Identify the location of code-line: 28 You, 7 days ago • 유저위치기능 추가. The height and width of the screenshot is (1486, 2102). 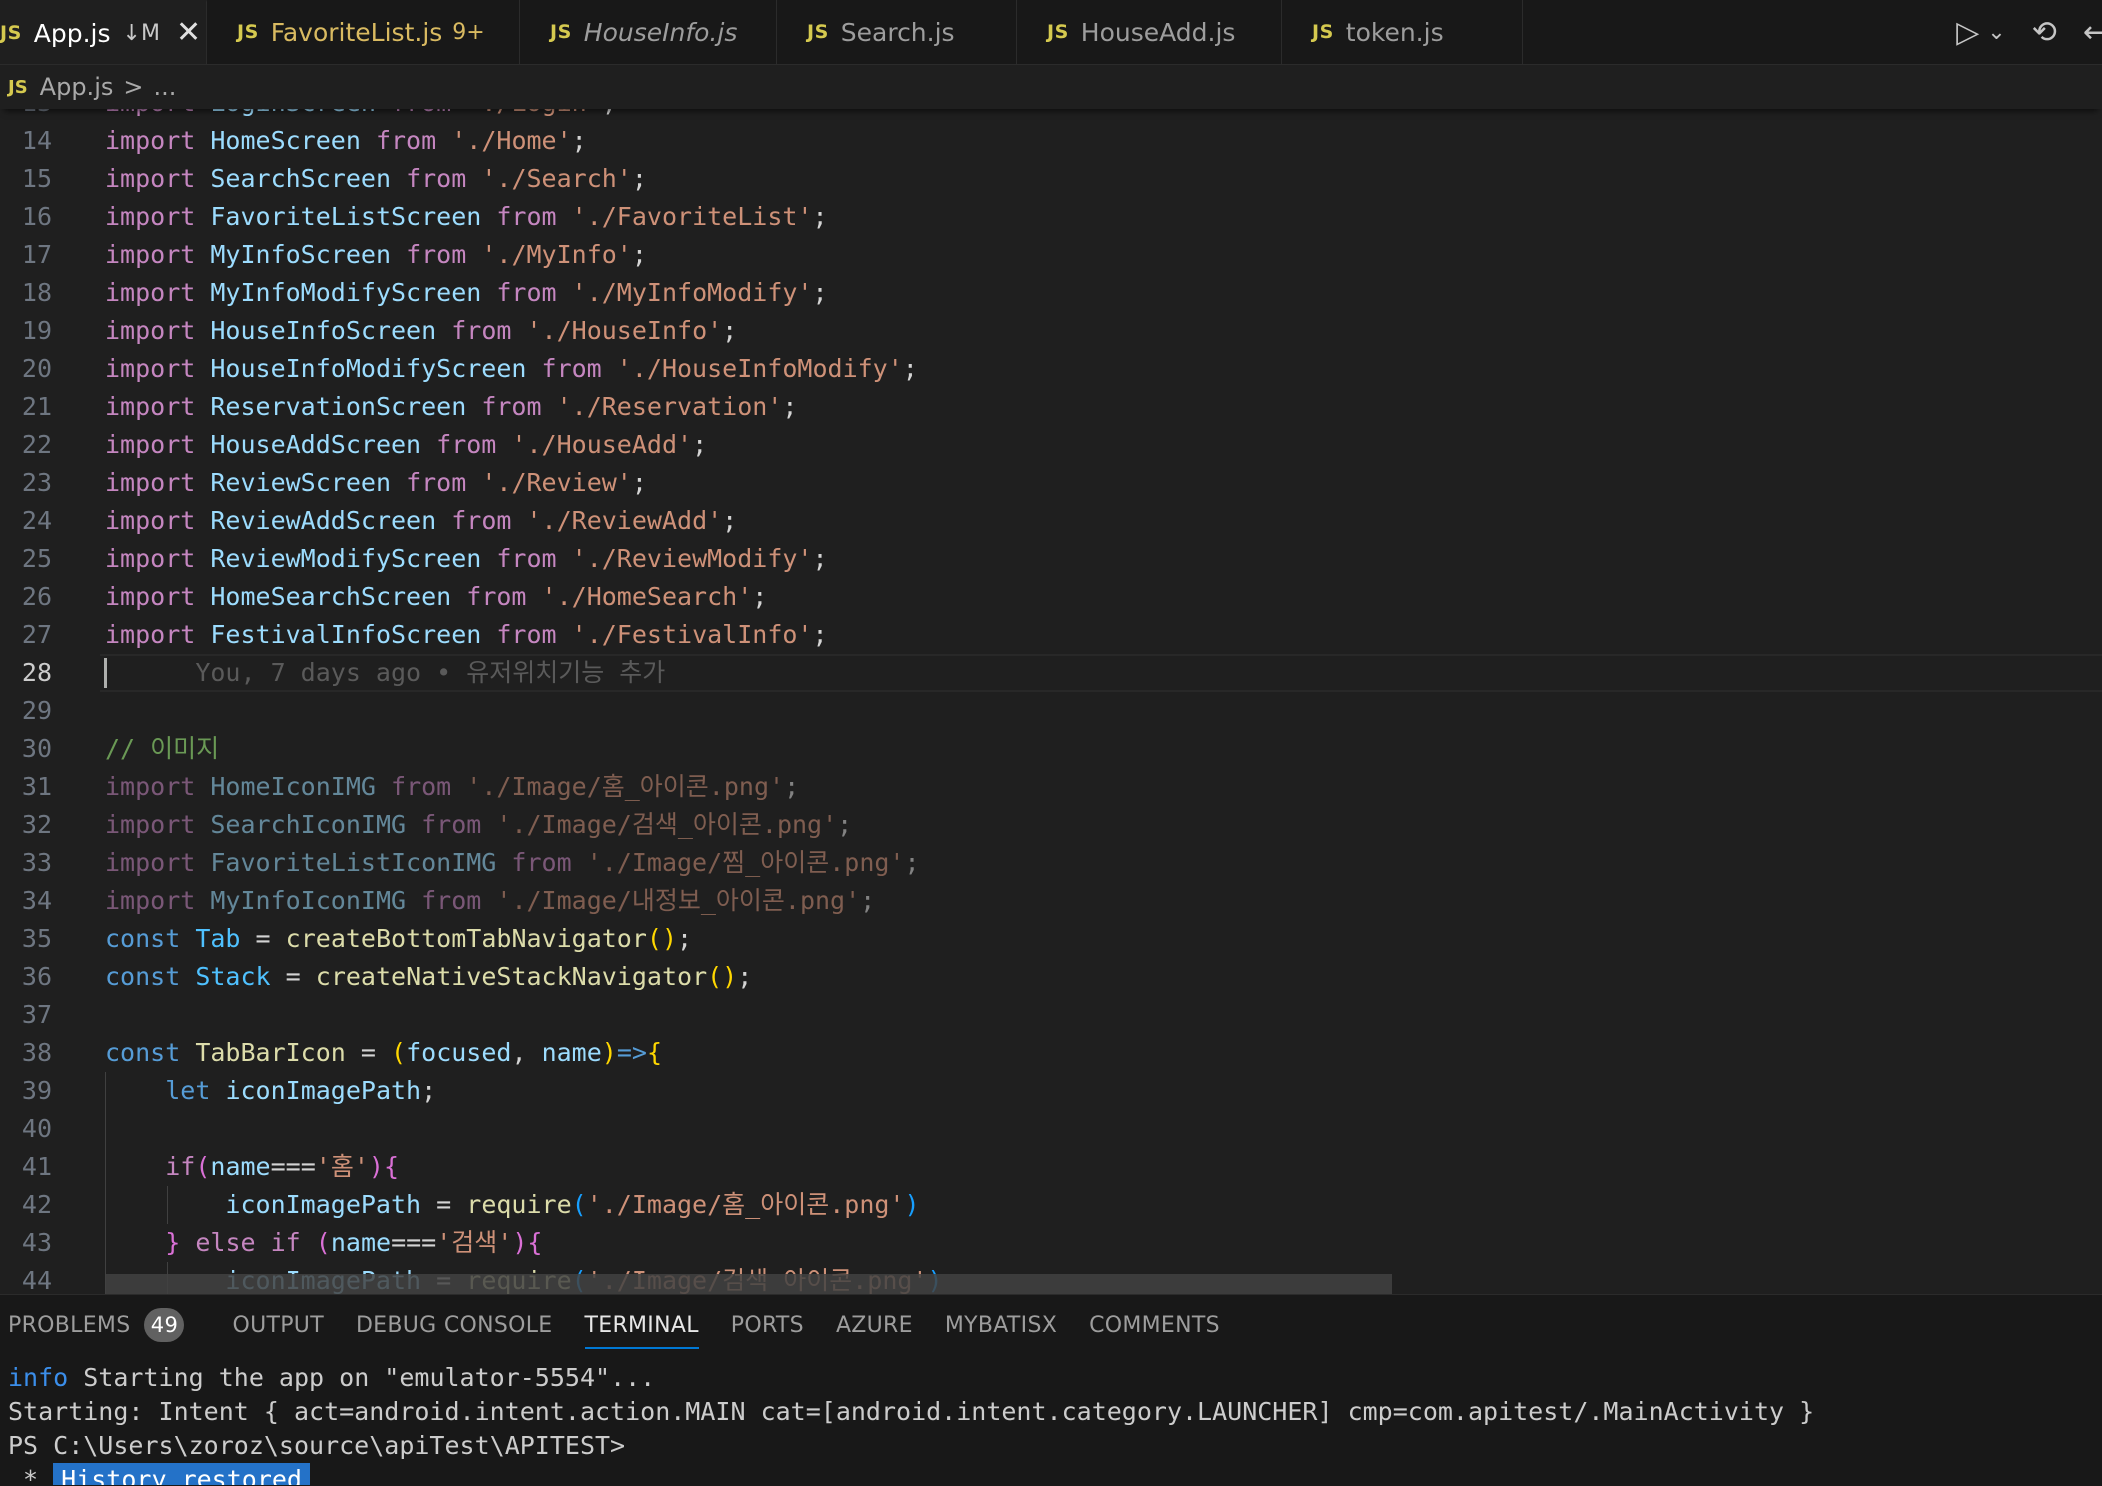
(1051, 673).